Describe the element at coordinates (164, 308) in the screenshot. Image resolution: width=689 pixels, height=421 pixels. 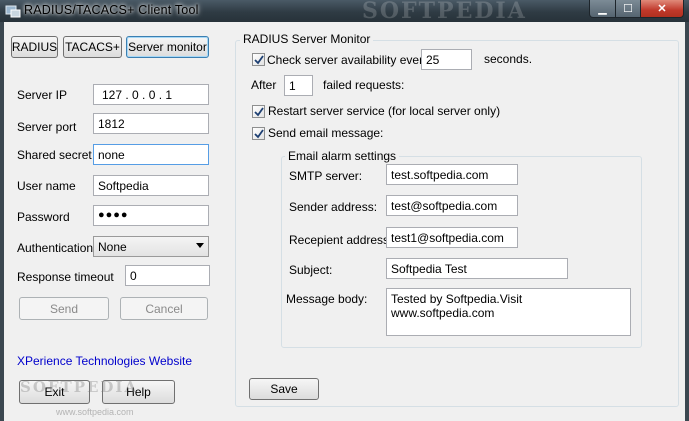
I see `cancel-button: Cancel` at that location.